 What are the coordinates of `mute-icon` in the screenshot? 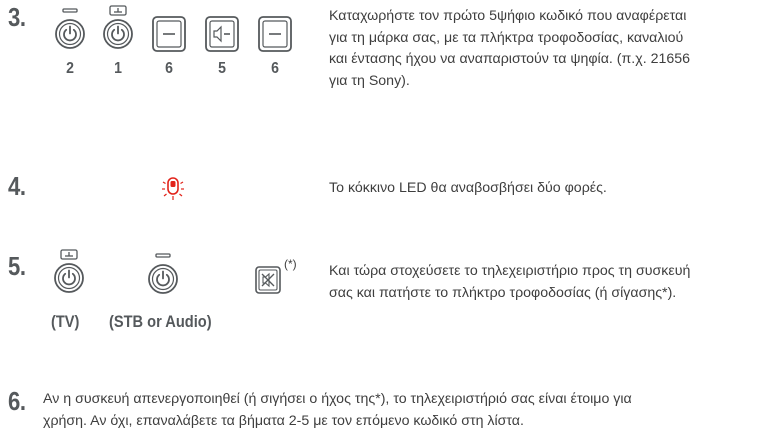 It's located at (268, 280).